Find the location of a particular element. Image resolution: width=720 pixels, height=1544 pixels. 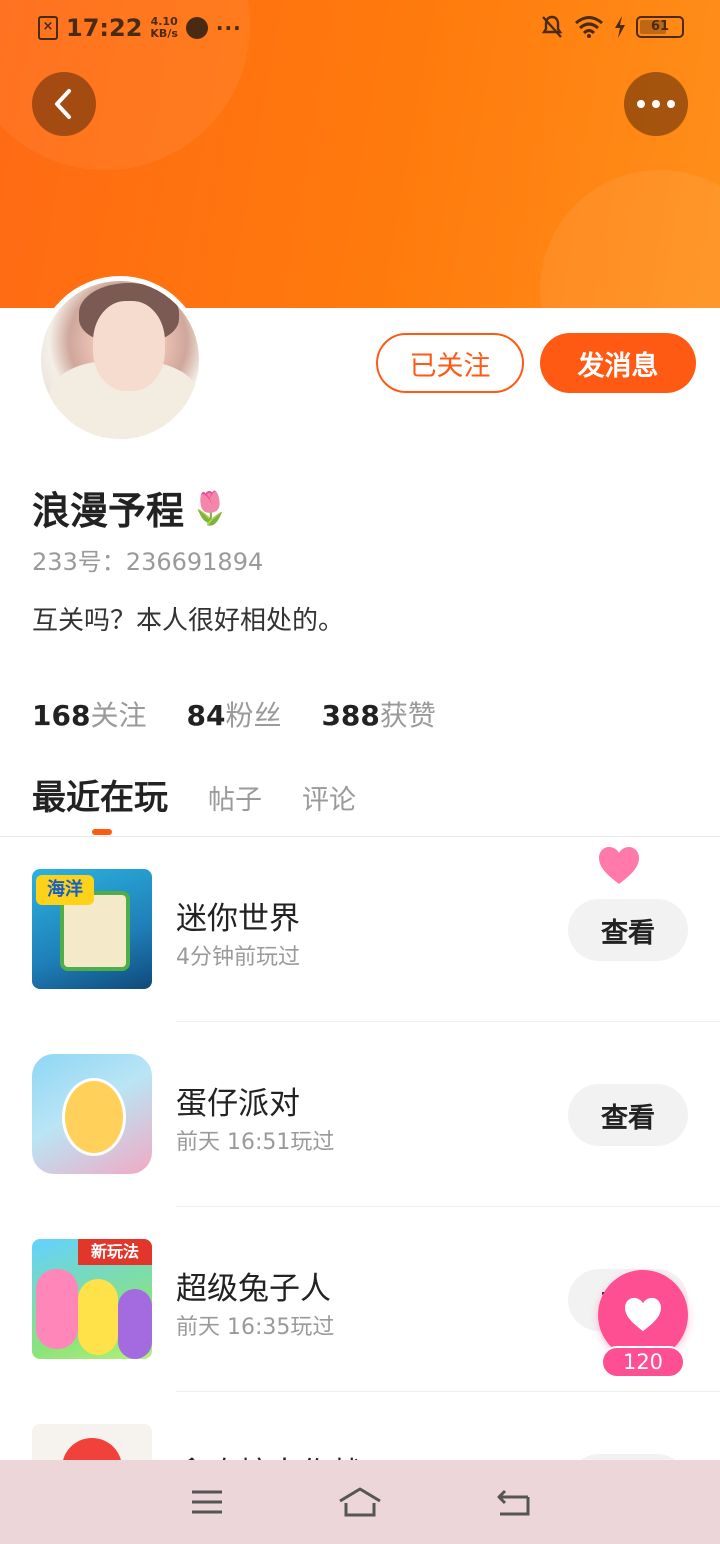

heart-icon is located at coordinates (643, 1314).